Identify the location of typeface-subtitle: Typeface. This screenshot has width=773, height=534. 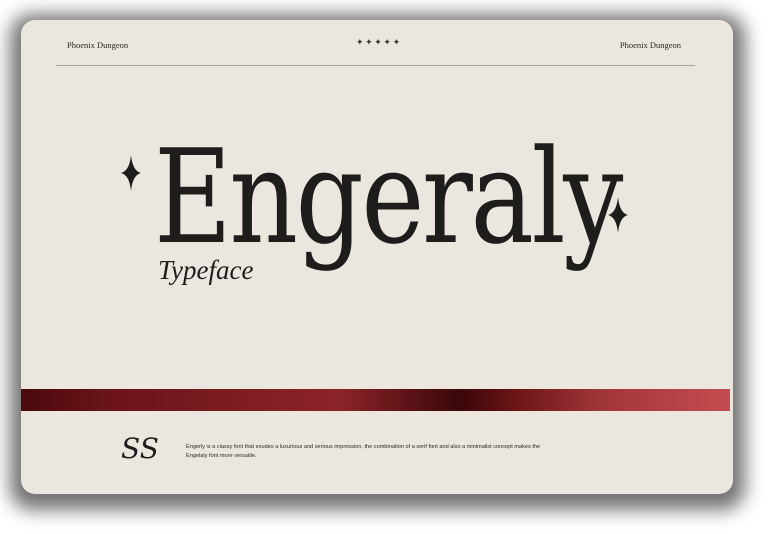
(206, 270).